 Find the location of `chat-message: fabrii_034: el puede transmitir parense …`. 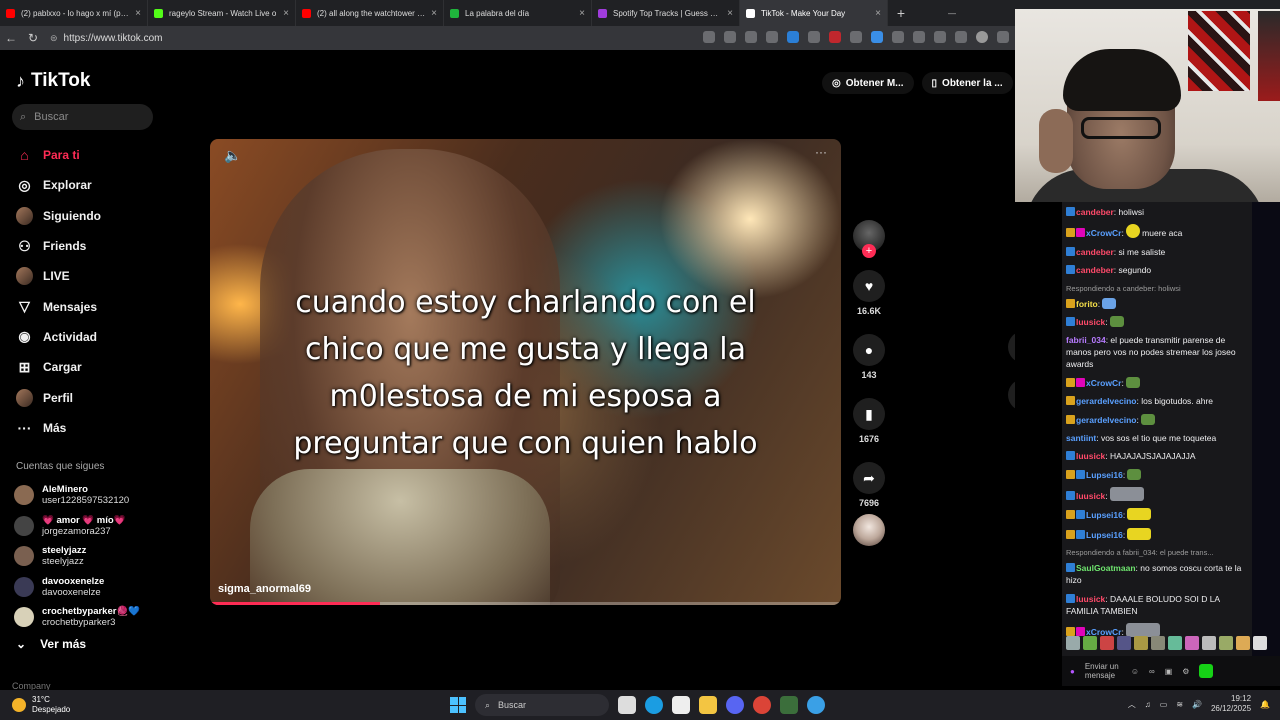

chat-message: fabrii_034: el puede transmitir parense … is located at coordinates (1157, 352).